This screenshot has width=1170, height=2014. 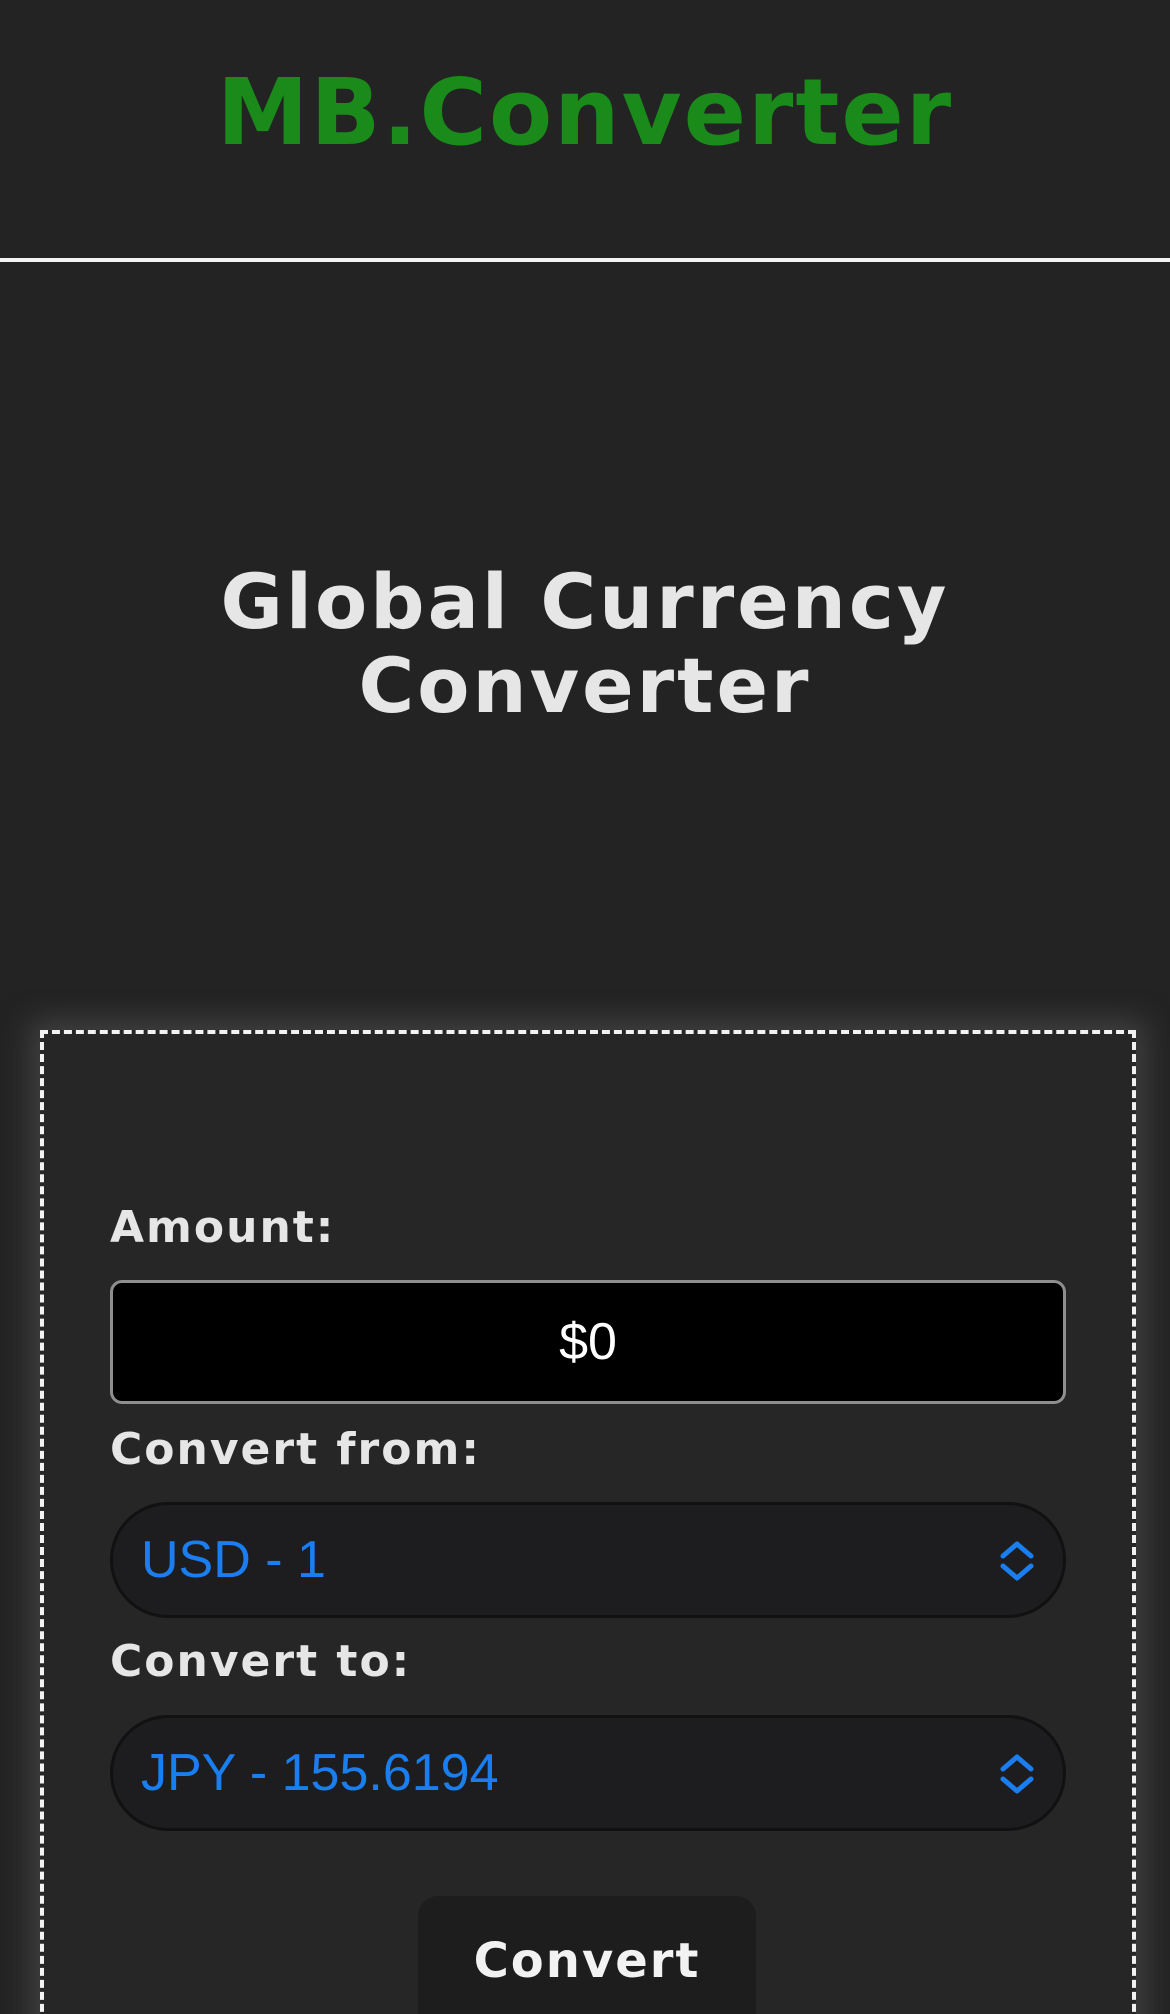 I want to click on convert-from-label: Convert from:, so click(x=295, y=1449).